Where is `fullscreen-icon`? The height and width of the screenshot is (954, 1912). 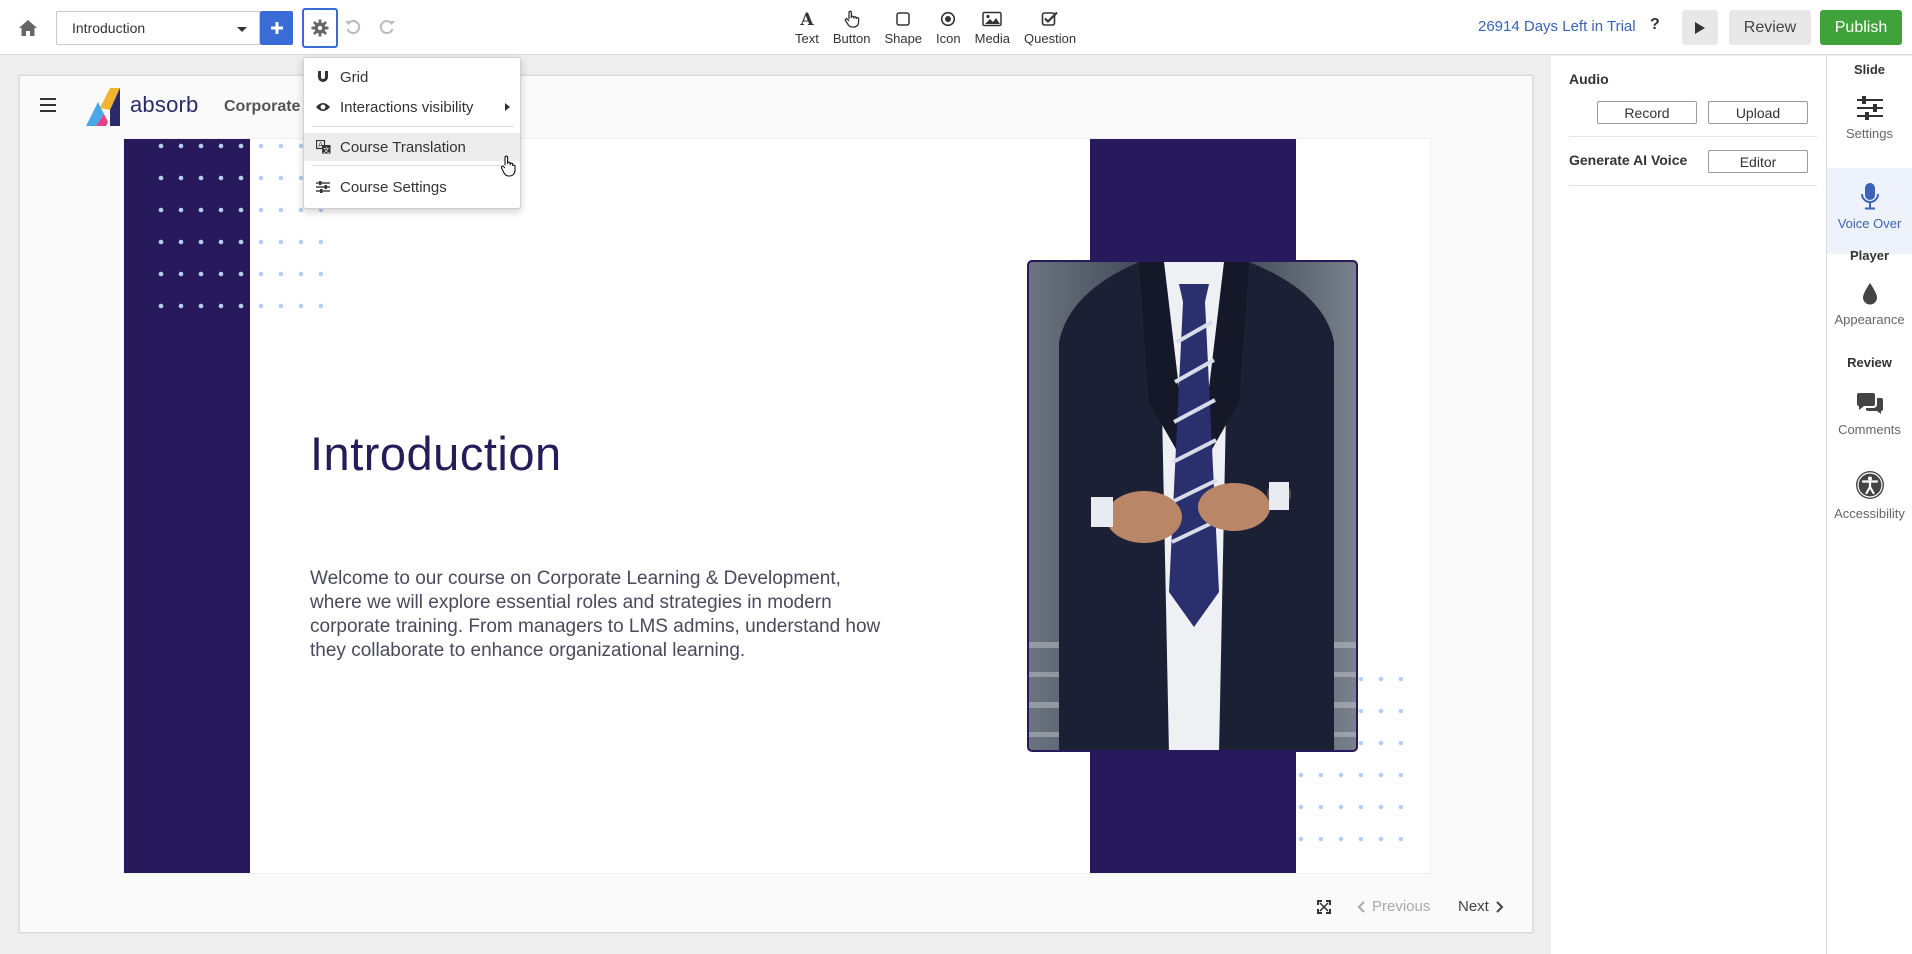 fullscreen-icon is located at coordinates (1324, 907).